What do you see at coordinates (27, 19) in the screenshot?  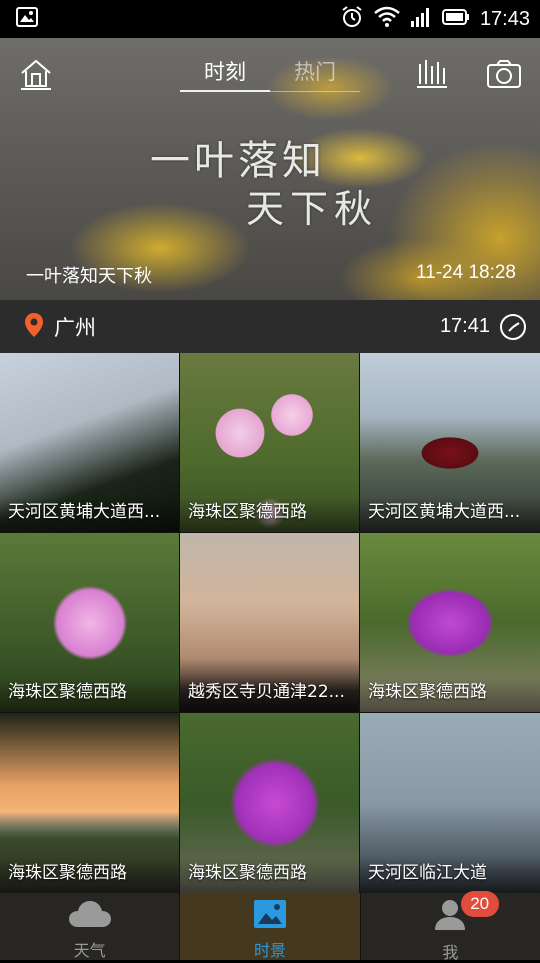 I see `gallery-notification-icon` at bounding box center [27, 19].